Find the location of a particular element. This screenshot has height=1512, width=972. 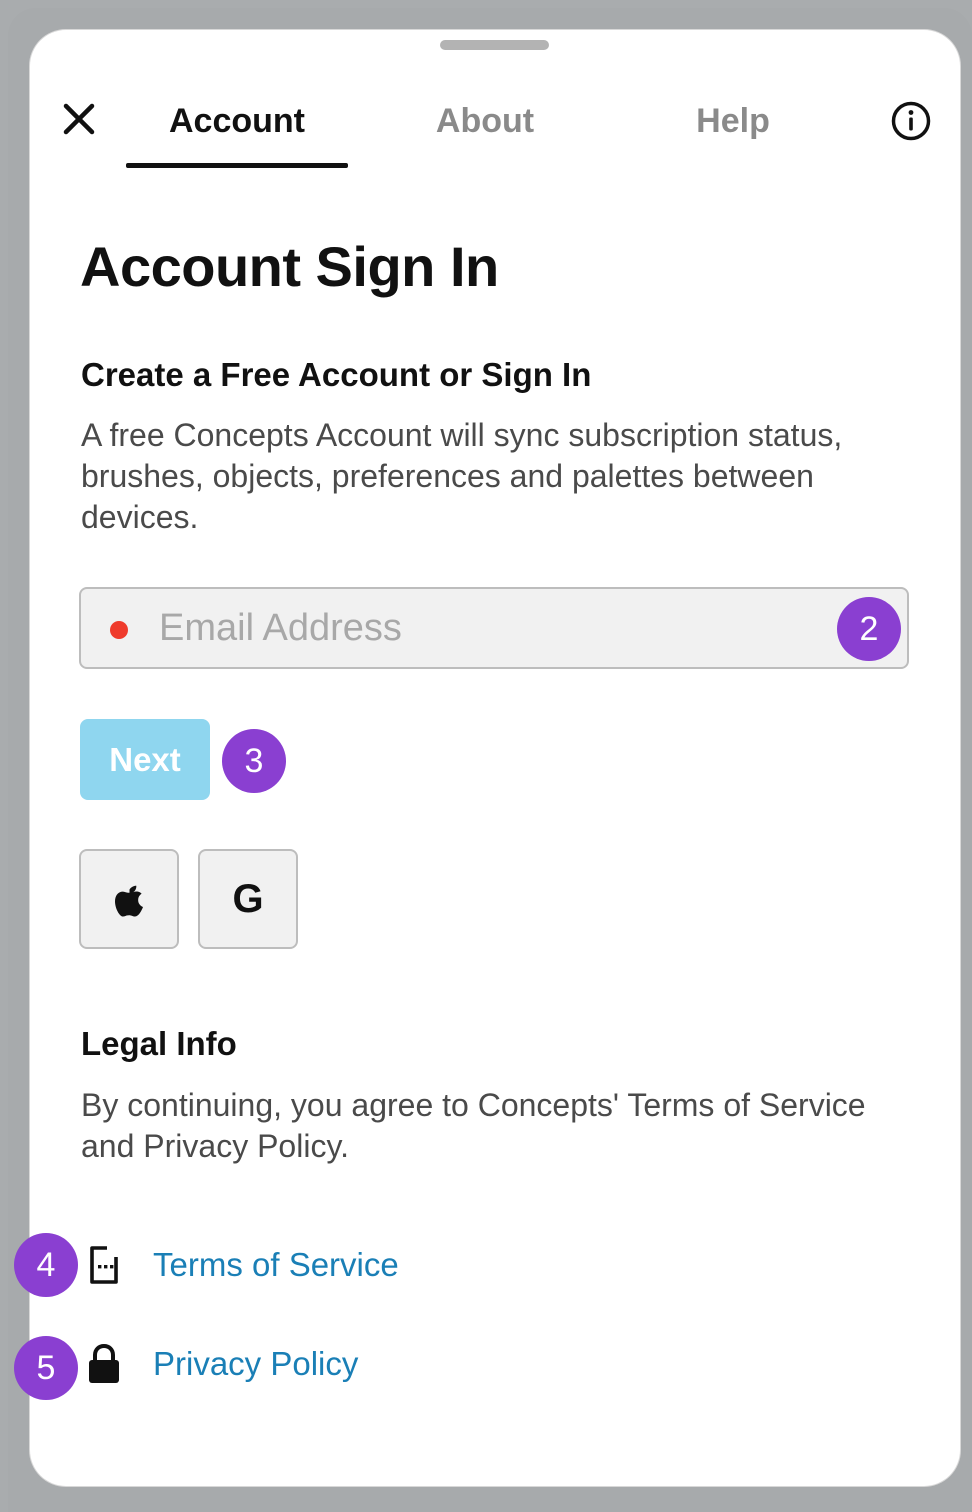

terms-of-service-link: Terms of Service is located at coordinates (241, 1265).